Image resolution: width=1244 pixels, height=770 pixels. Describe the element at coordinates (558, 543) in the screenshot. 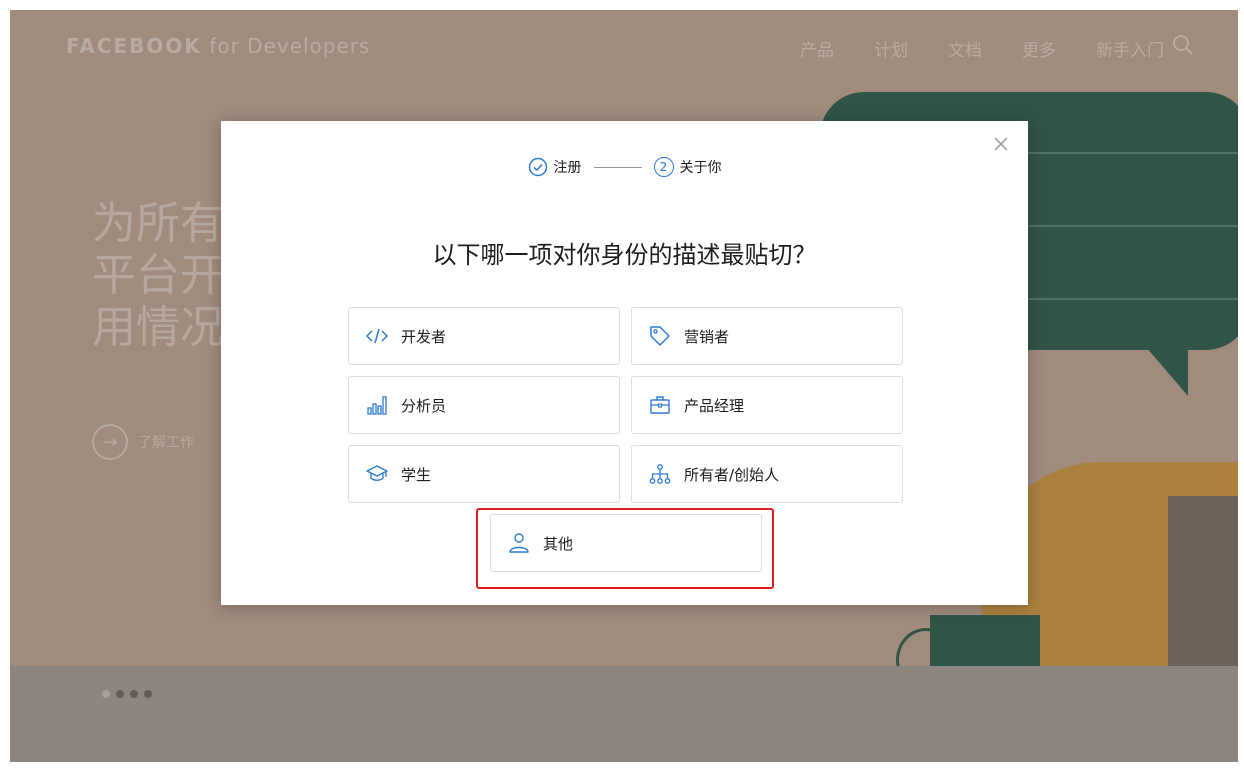

I see `role-option-label: 其他` at that location.